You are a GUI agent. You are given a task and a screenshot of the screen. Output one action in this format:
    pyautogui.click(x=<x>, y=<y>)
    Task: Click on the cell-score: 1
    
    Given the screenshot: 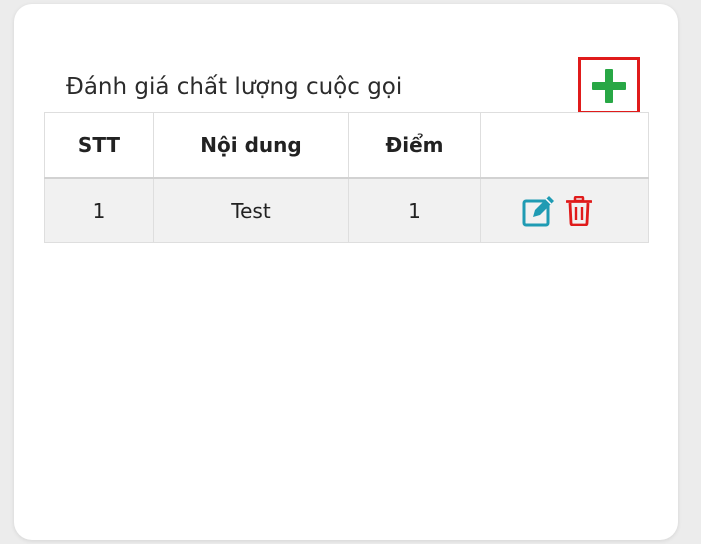 What is the action you would take?
    pyautogui.click(x=414, y=210)
    